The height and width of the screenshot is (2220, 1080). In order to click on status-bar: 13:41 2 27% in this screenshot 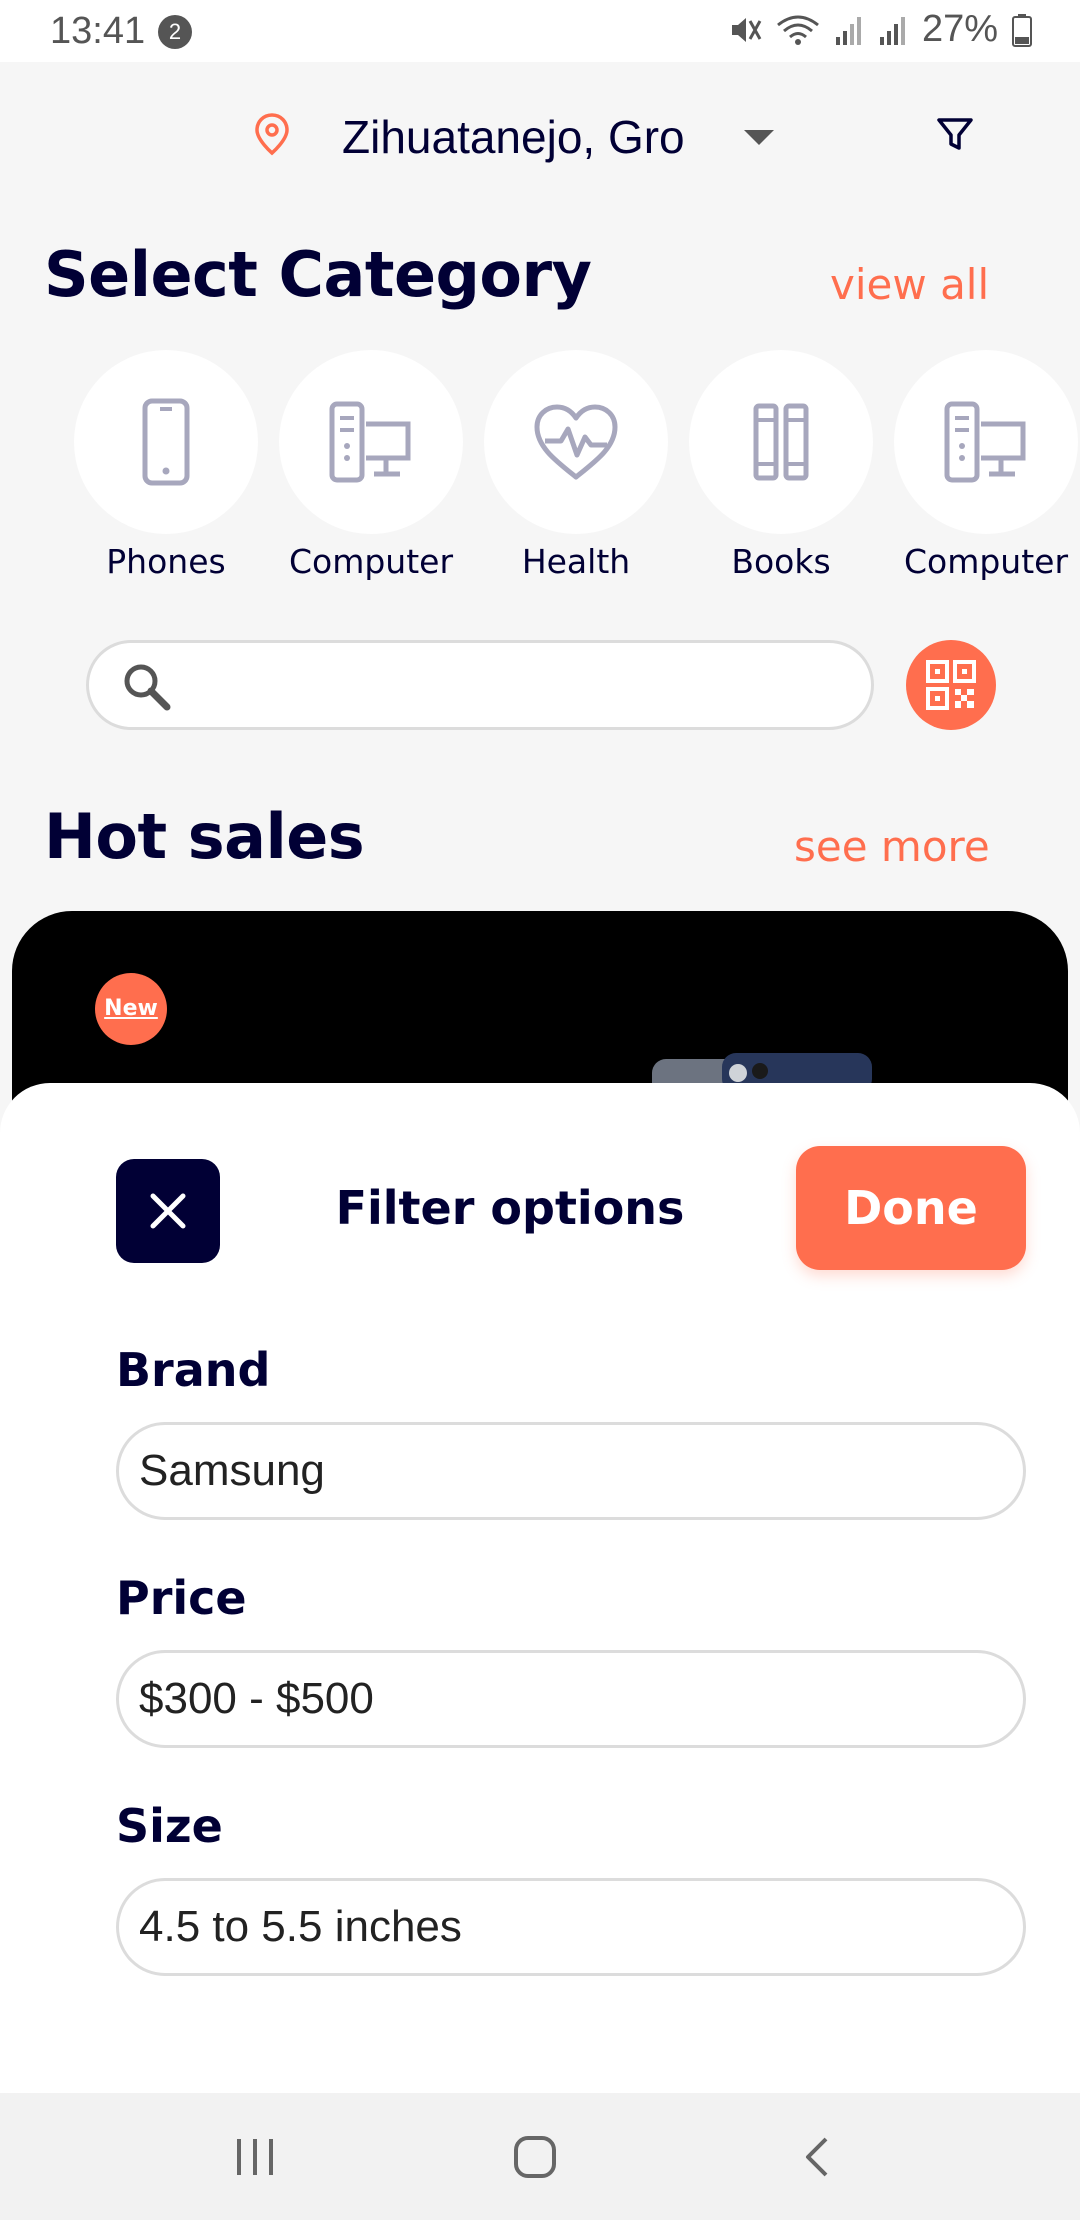, I will do `click(540, 31)`.